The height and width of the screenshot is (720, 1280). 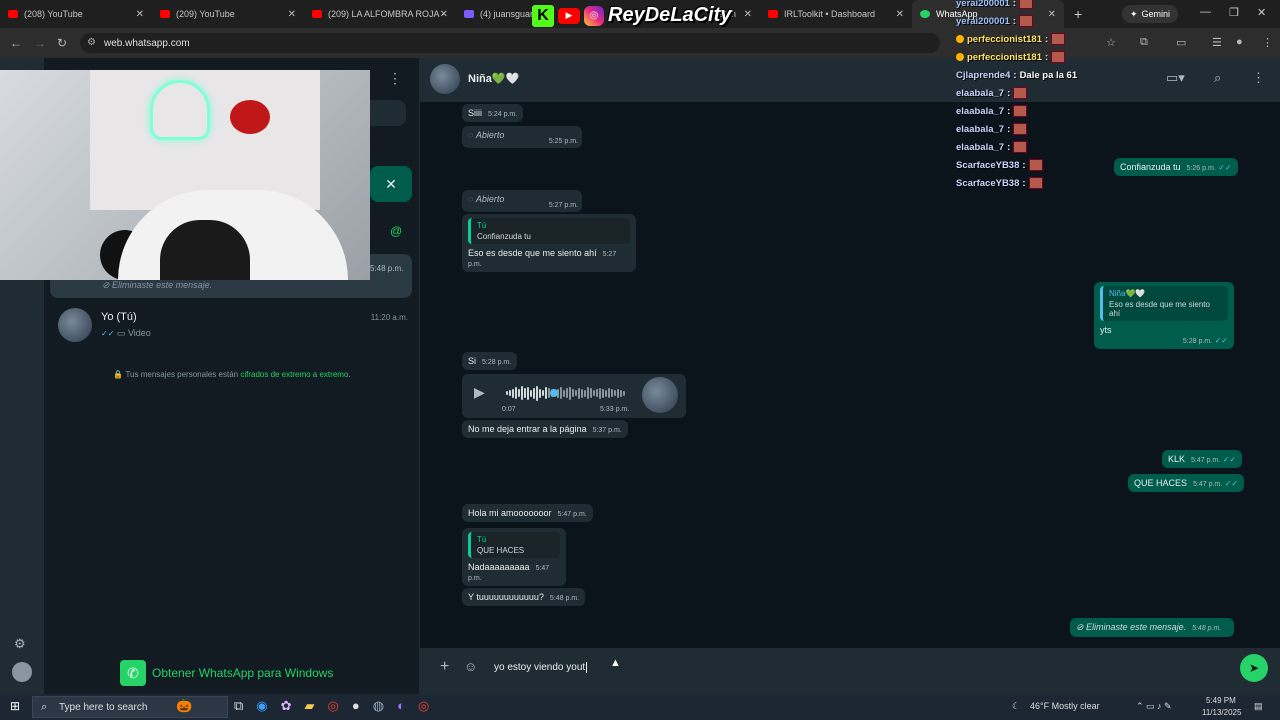 I want to click on message-input: yo estoy viendo yout, so click(x=860, y=668).